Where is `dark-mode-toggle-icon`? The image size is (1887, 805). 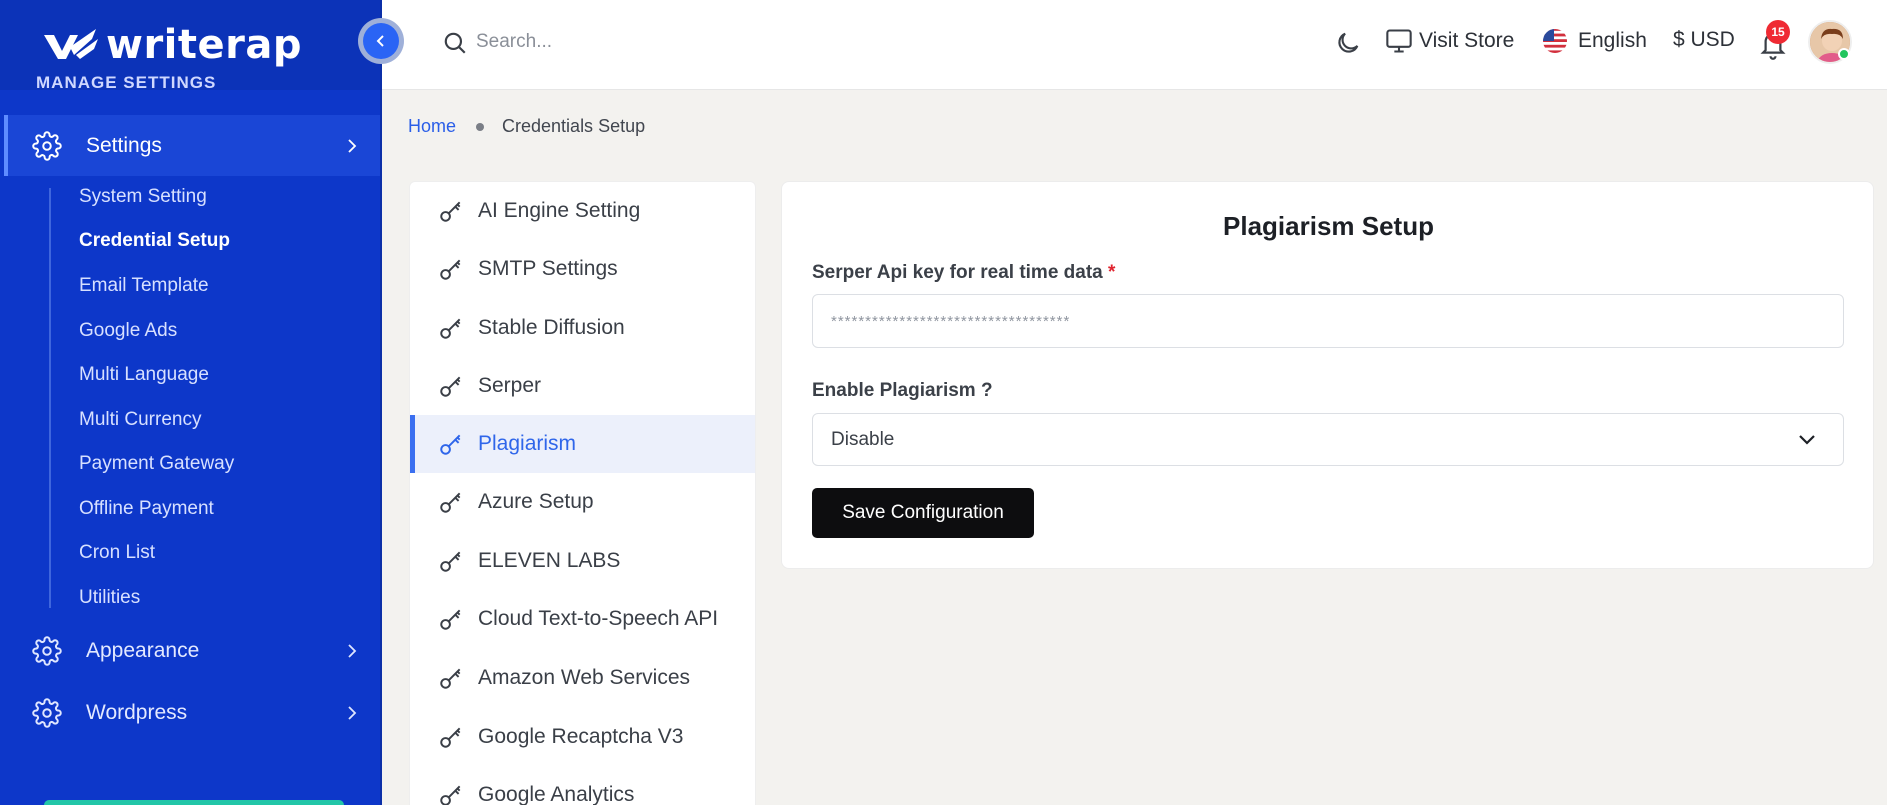
dark-mode-toggle-icon is located at coordinates (1348, 43).